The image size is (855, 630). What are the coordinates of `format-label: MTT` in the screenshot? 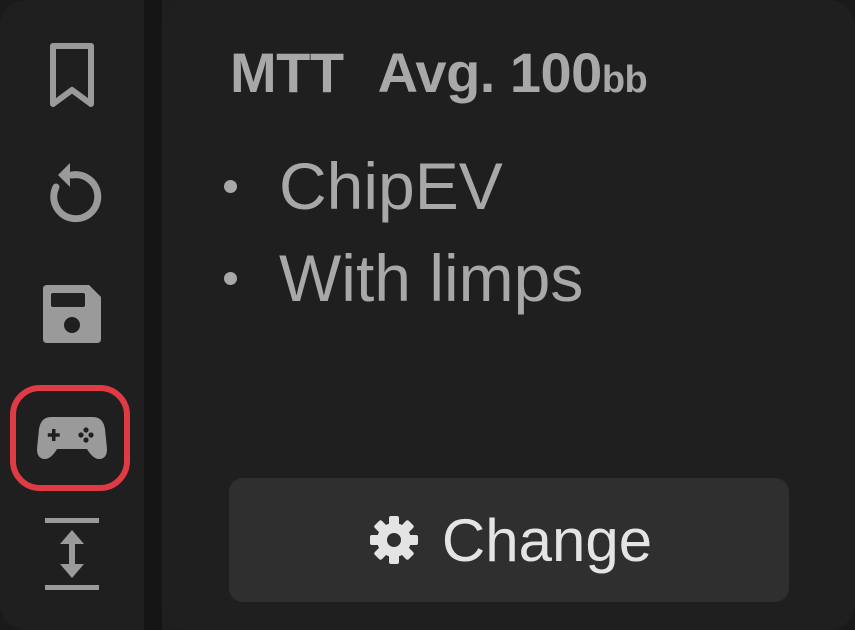 It's located at (287, 72).